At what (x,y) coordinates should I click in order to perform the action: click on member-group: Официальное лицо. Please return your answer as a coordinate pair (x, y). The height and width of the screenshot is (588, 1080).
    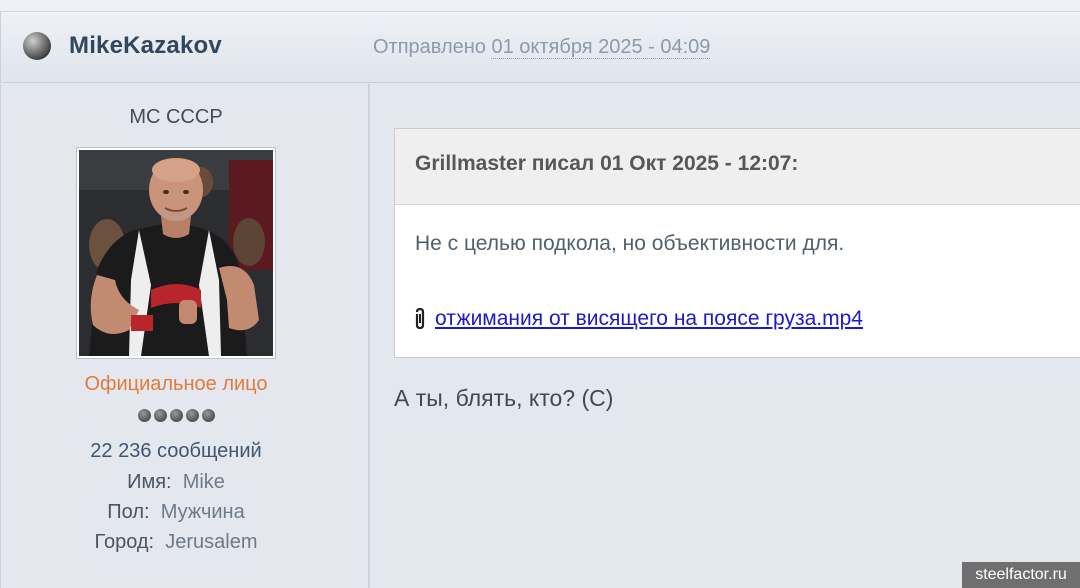
    Looking at the image, I should click on (176, 384).